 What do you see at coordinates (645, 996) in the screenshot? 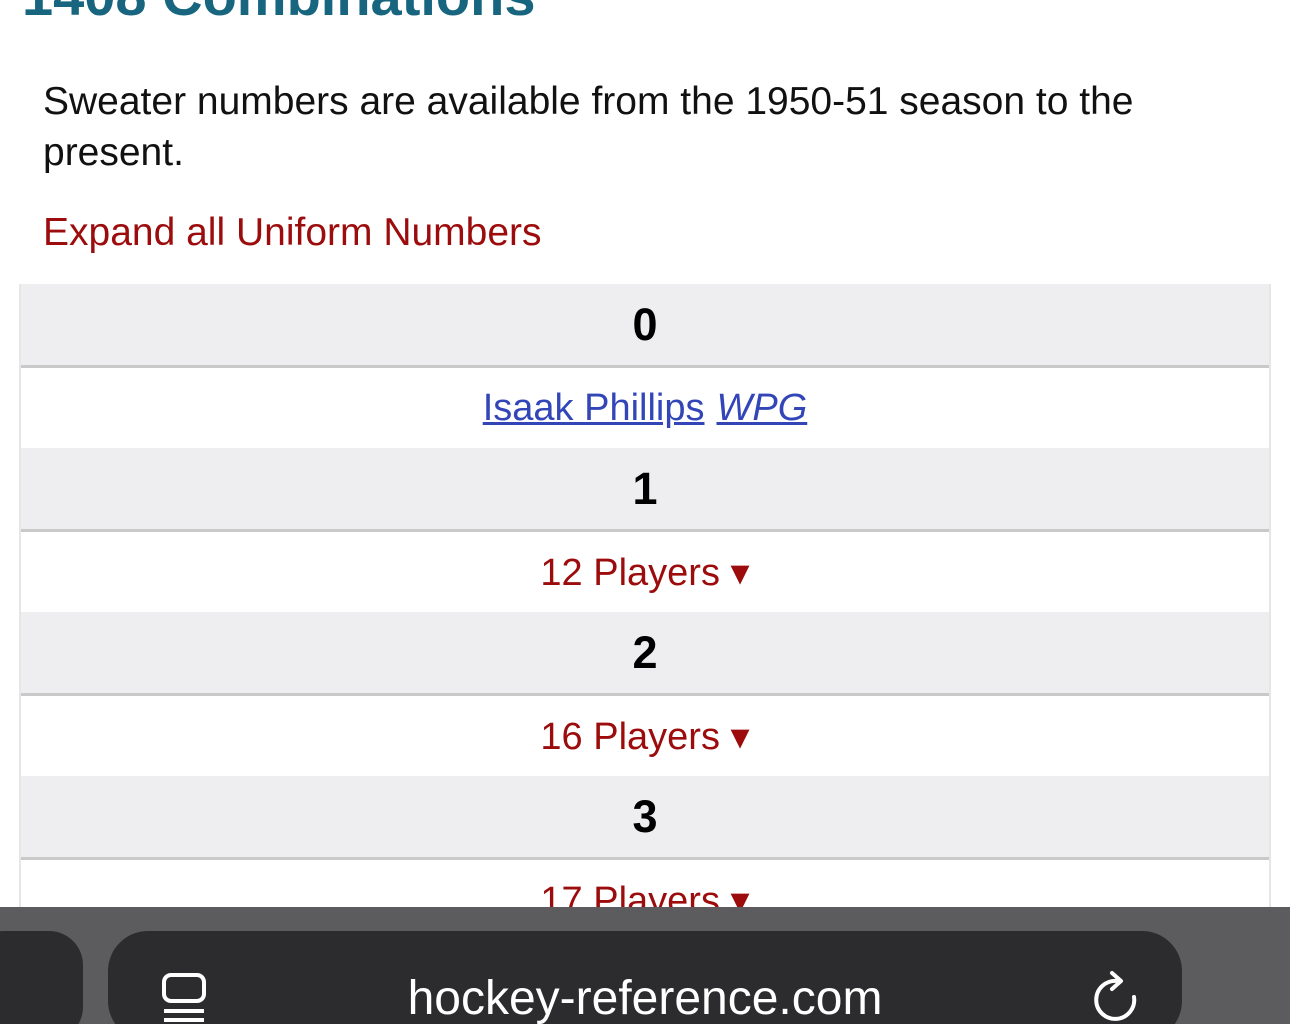
I see `url-text: hockey-reference.com` at bounding box center [645, 996].